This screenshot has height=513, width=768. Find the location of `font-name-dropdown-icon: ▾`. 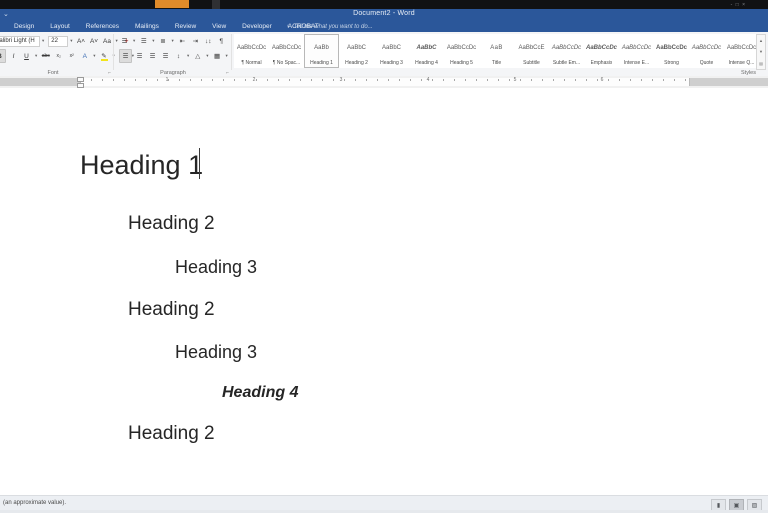

font-name-dropdown-icon: ▾ is located at coordinates (43, 41).